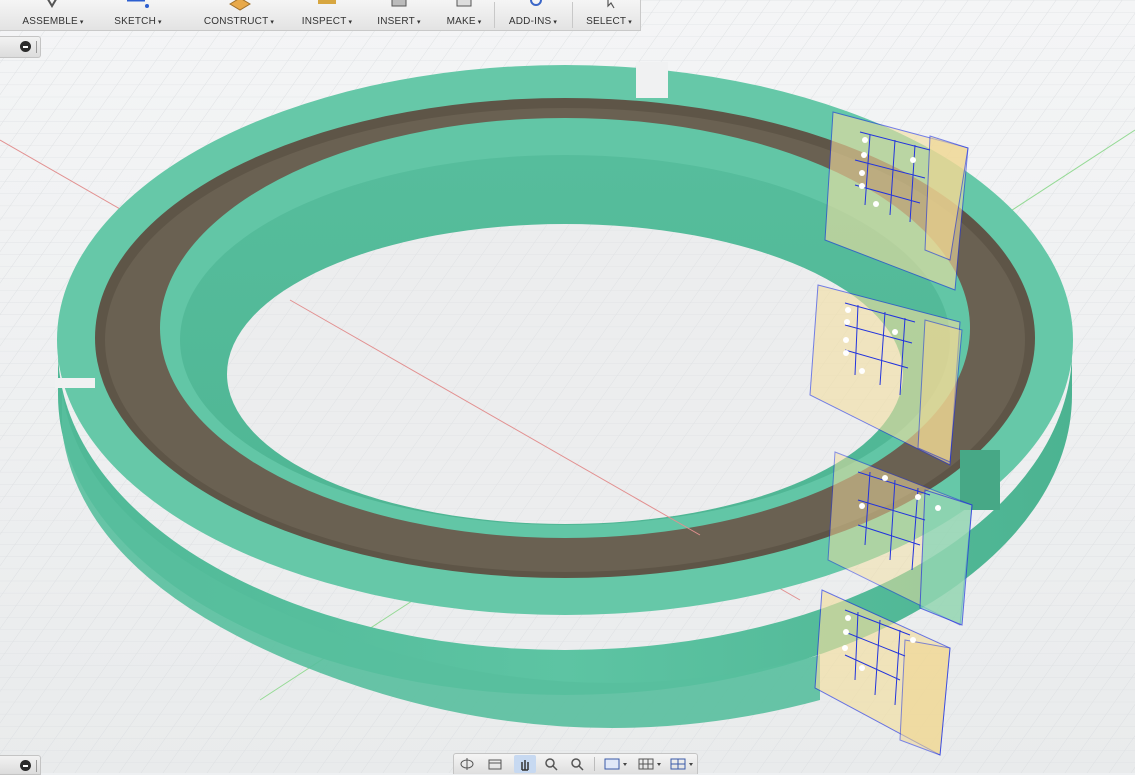 This screenshot has height=775, width=1135. I want to click on expand-icon, so click(25, 765).